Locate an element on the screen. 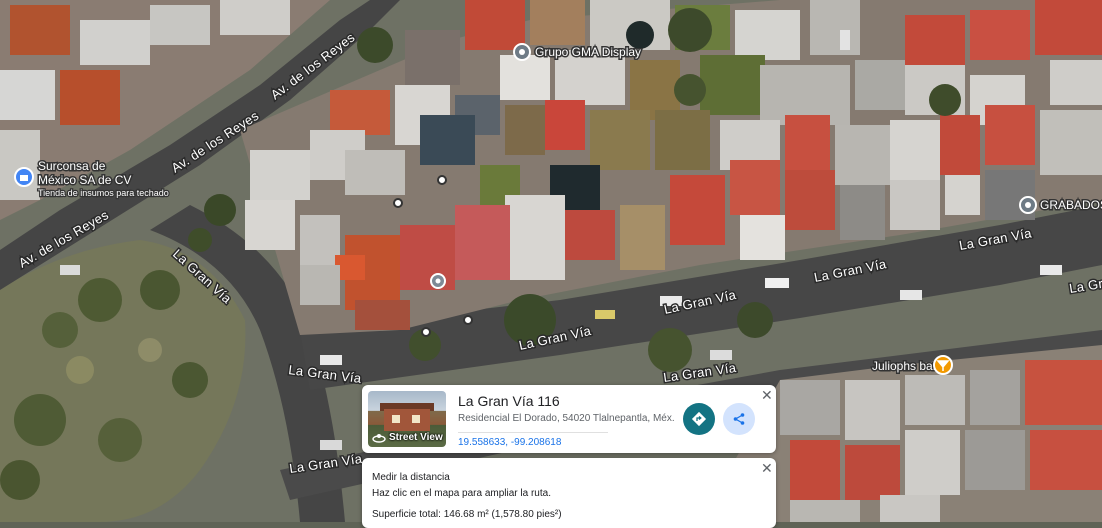  poi-grabados: GRABADOS is located at coordinates (1060, 205).